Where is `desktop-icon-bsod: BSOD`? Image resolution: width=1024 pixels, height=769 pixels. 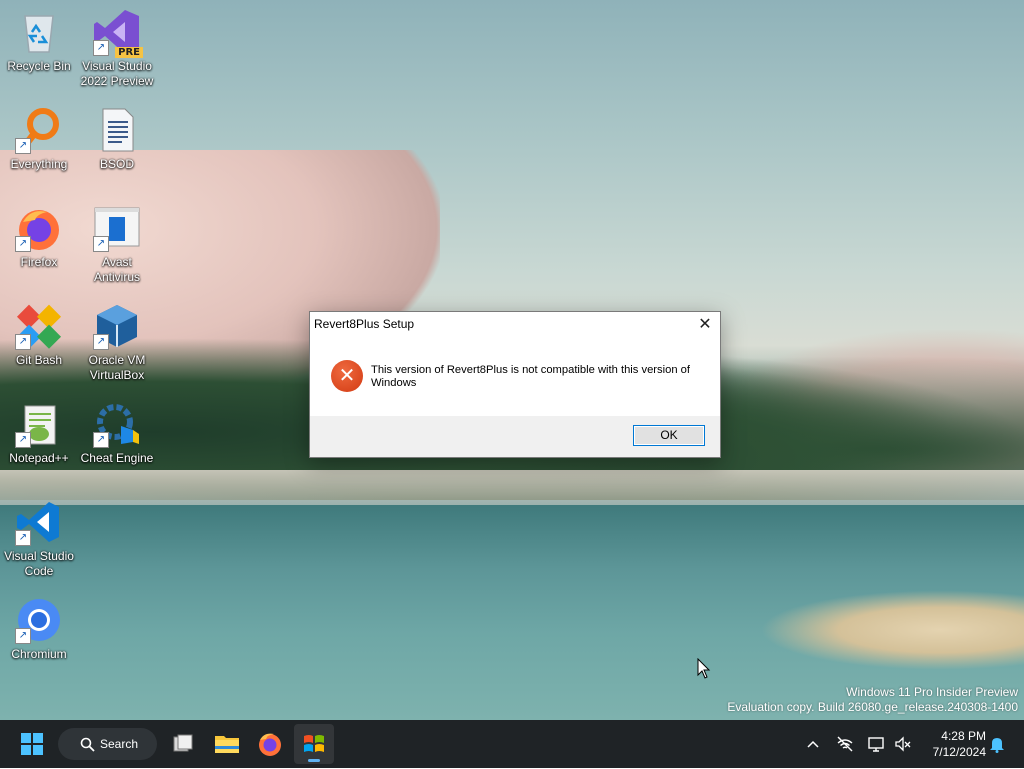 desktop-icon-bsod: BSOD is located at coordinates (117, 139).